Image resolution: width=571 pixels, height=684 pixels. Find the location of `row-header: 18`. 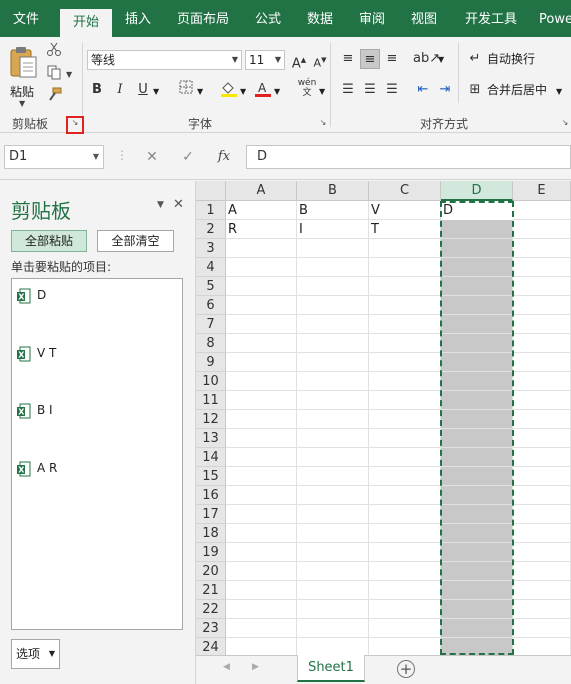

row-header: 18 is located at coordinates (211, 533).